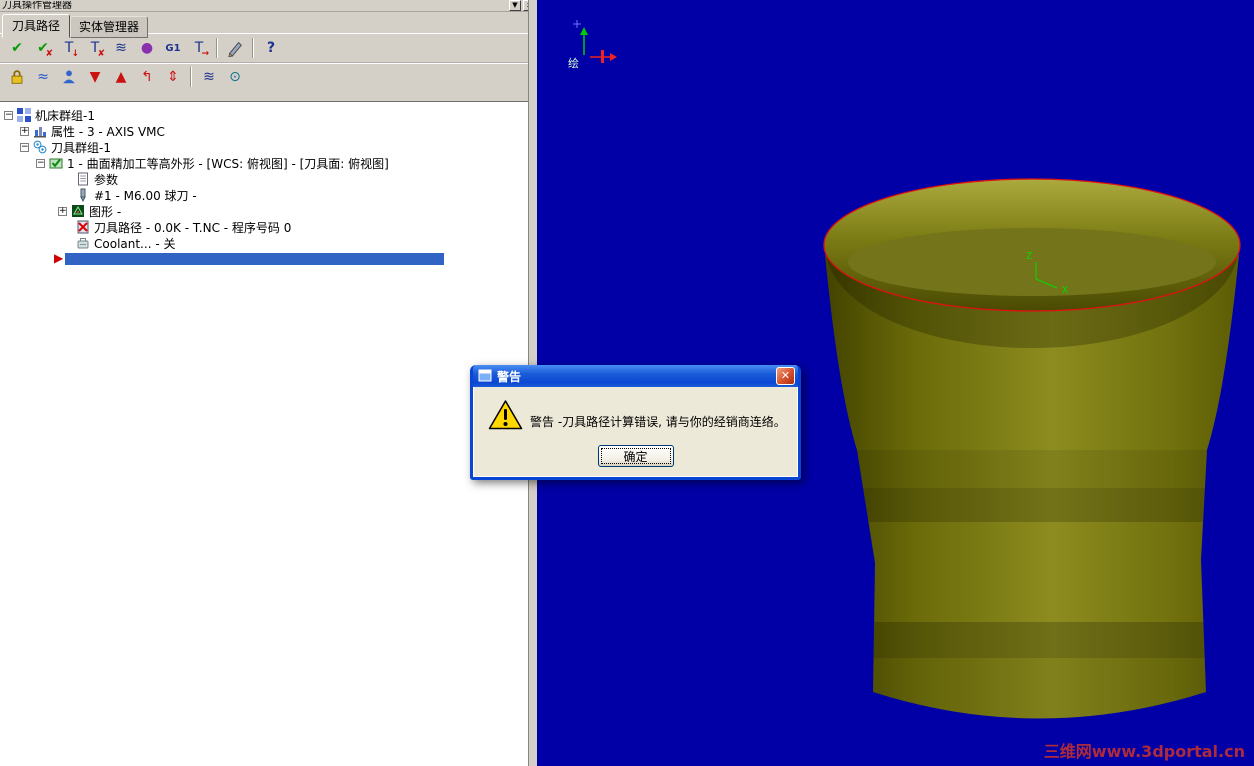 The image size is (1254, 766). I want to click on post-icon: T, so click(199, 48).